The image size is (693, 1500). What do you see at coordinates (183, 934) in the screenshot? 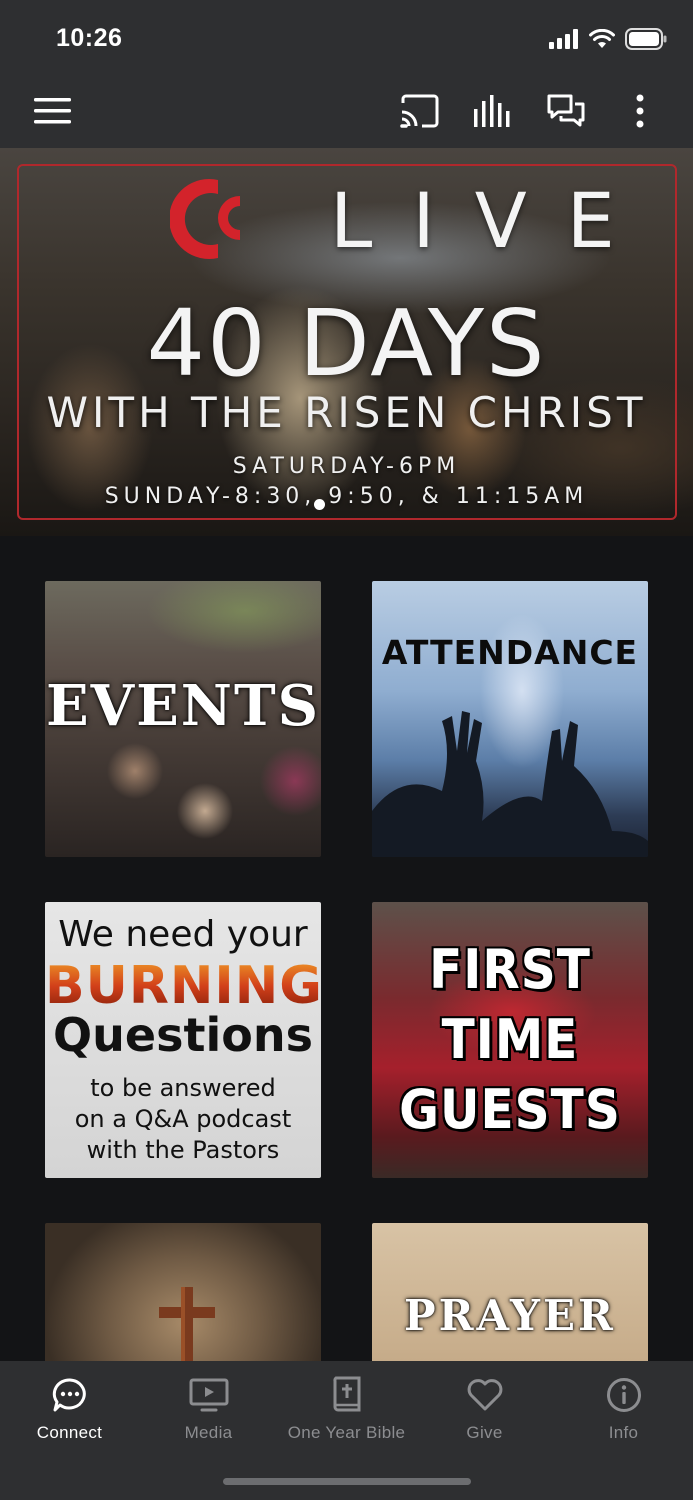
I see `burning-line-1: We need your` at bounding box center [183, 934].